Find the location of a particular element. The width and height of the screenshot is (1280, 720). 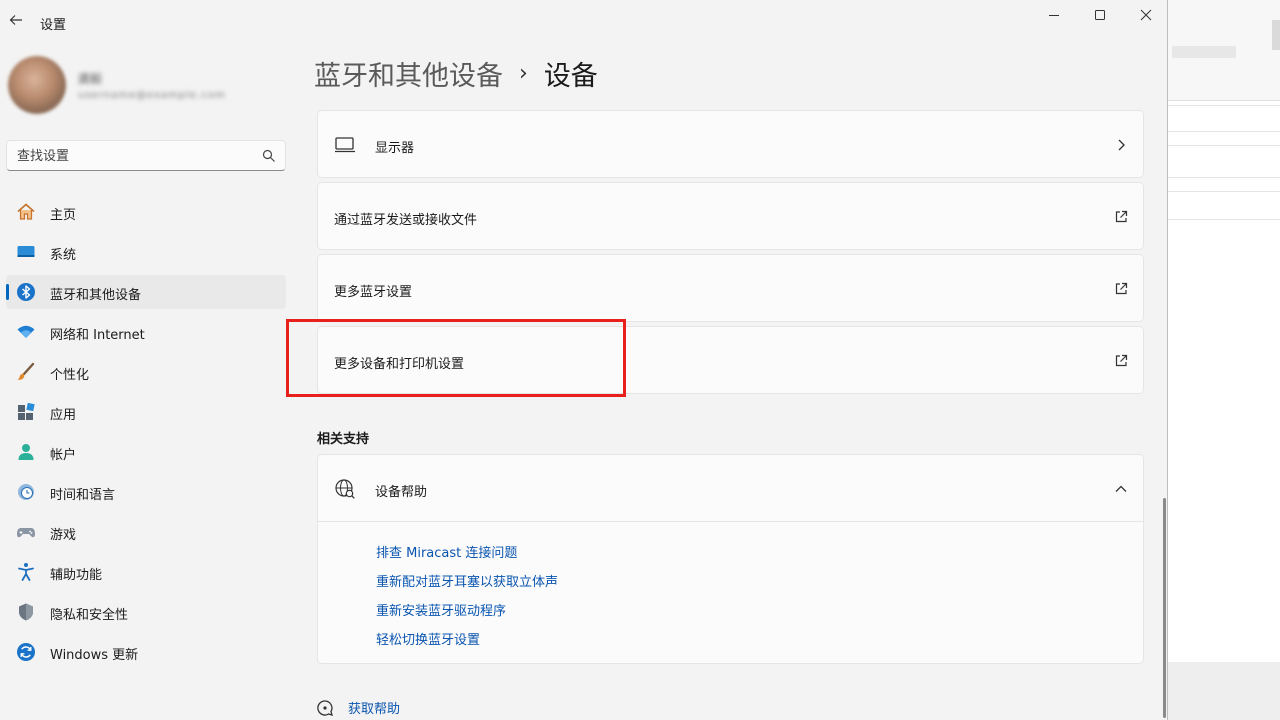

breadcrumb: 蓝牙和其他设备 › 设备 is located at coordinates (456, 73).